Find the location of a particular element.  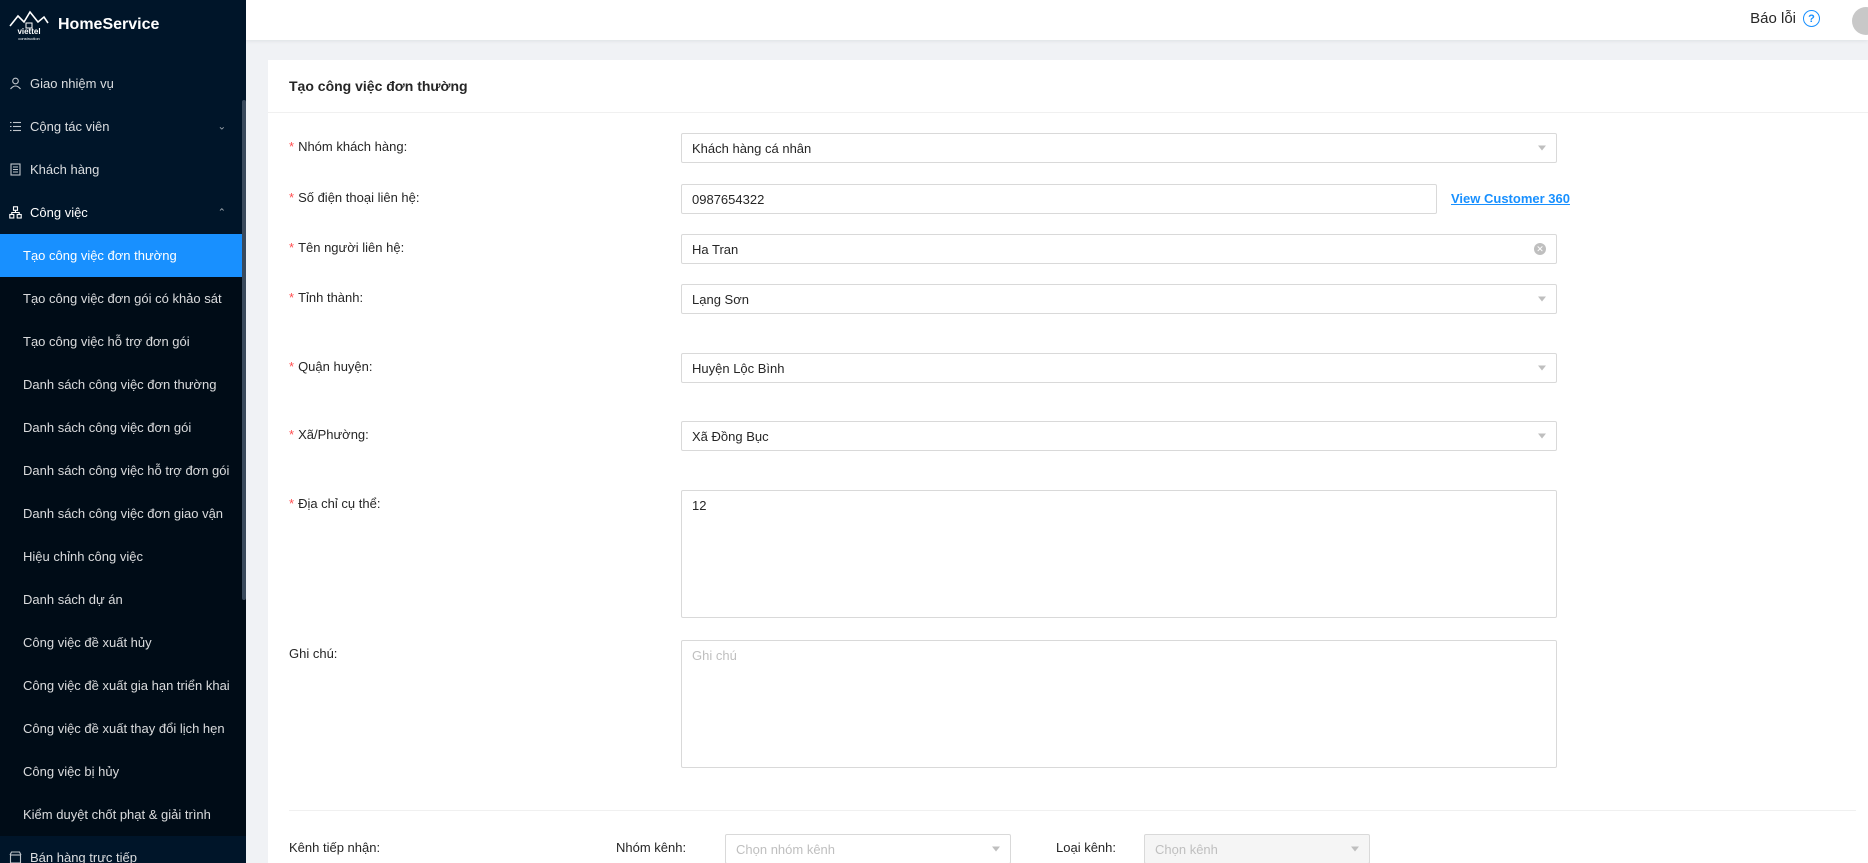

province-value: Lạng Sơn is located at coordinates (720, 299).